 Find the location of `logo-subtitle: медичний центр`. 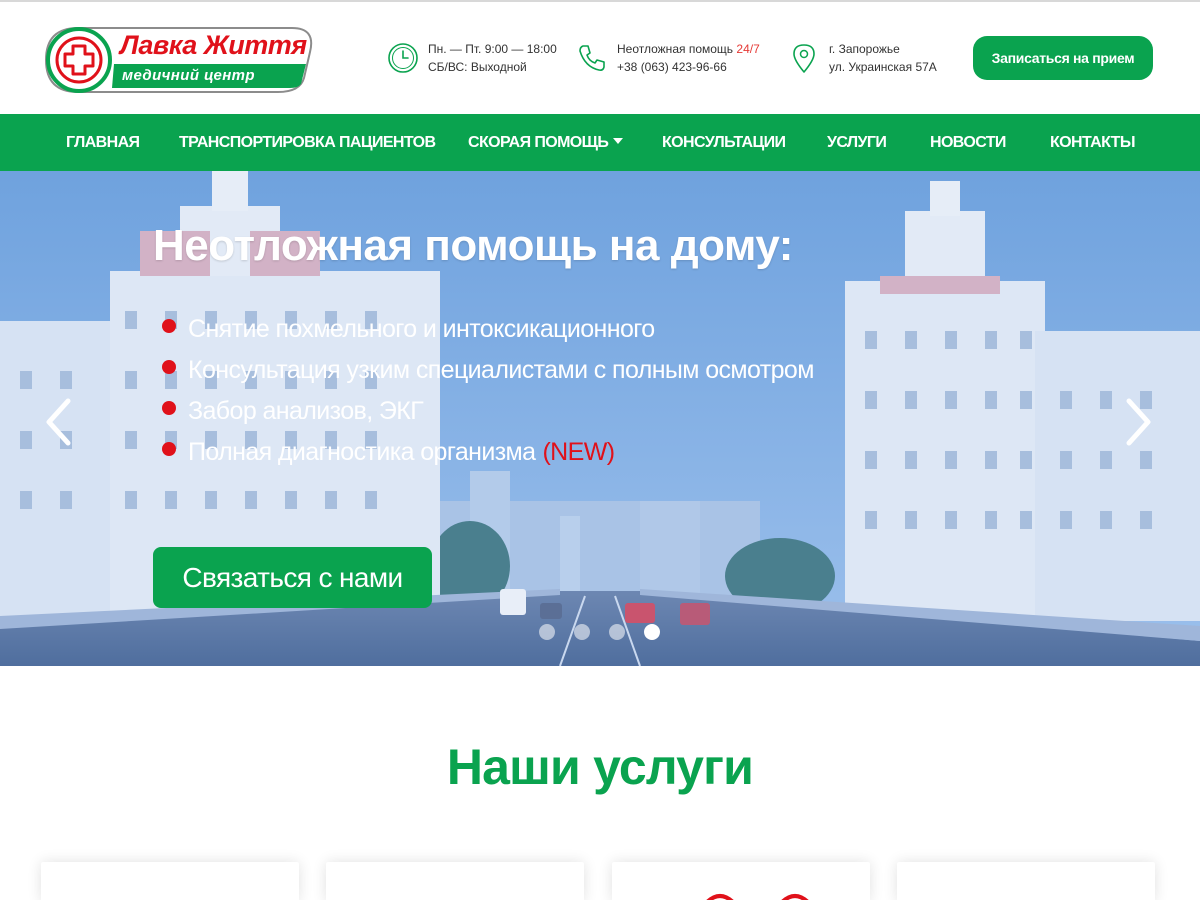

logo-subtitle: медичний центр is located at coordinates (188, 75).